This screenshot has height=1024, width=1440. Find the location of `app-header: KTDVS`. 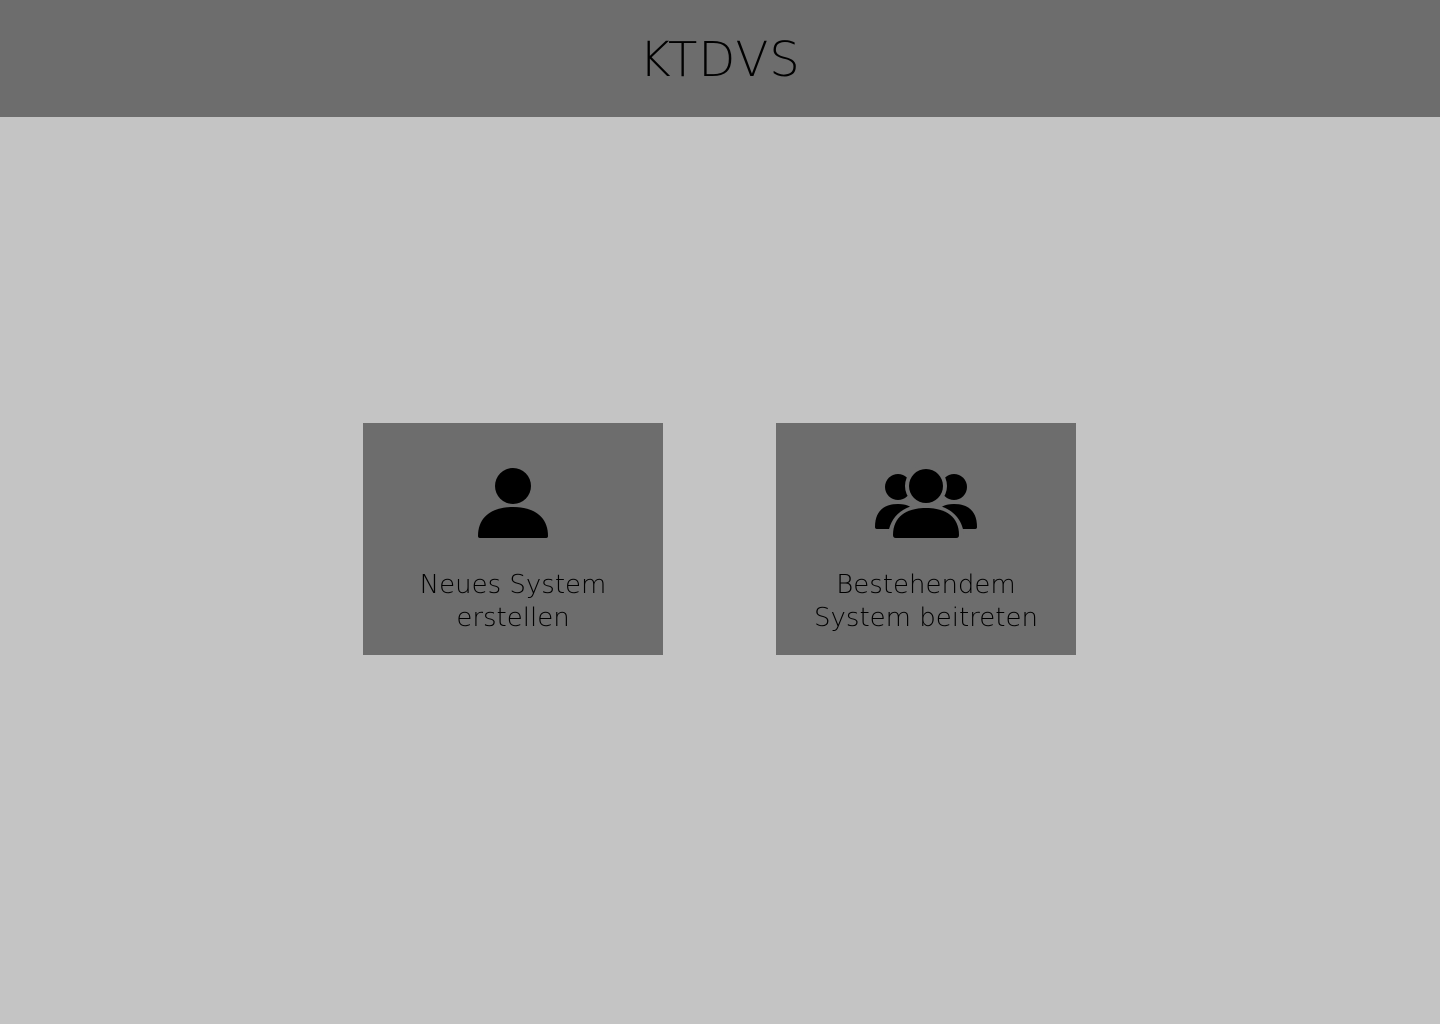

app-header: KTDVS is located at coordinates (720, 58).